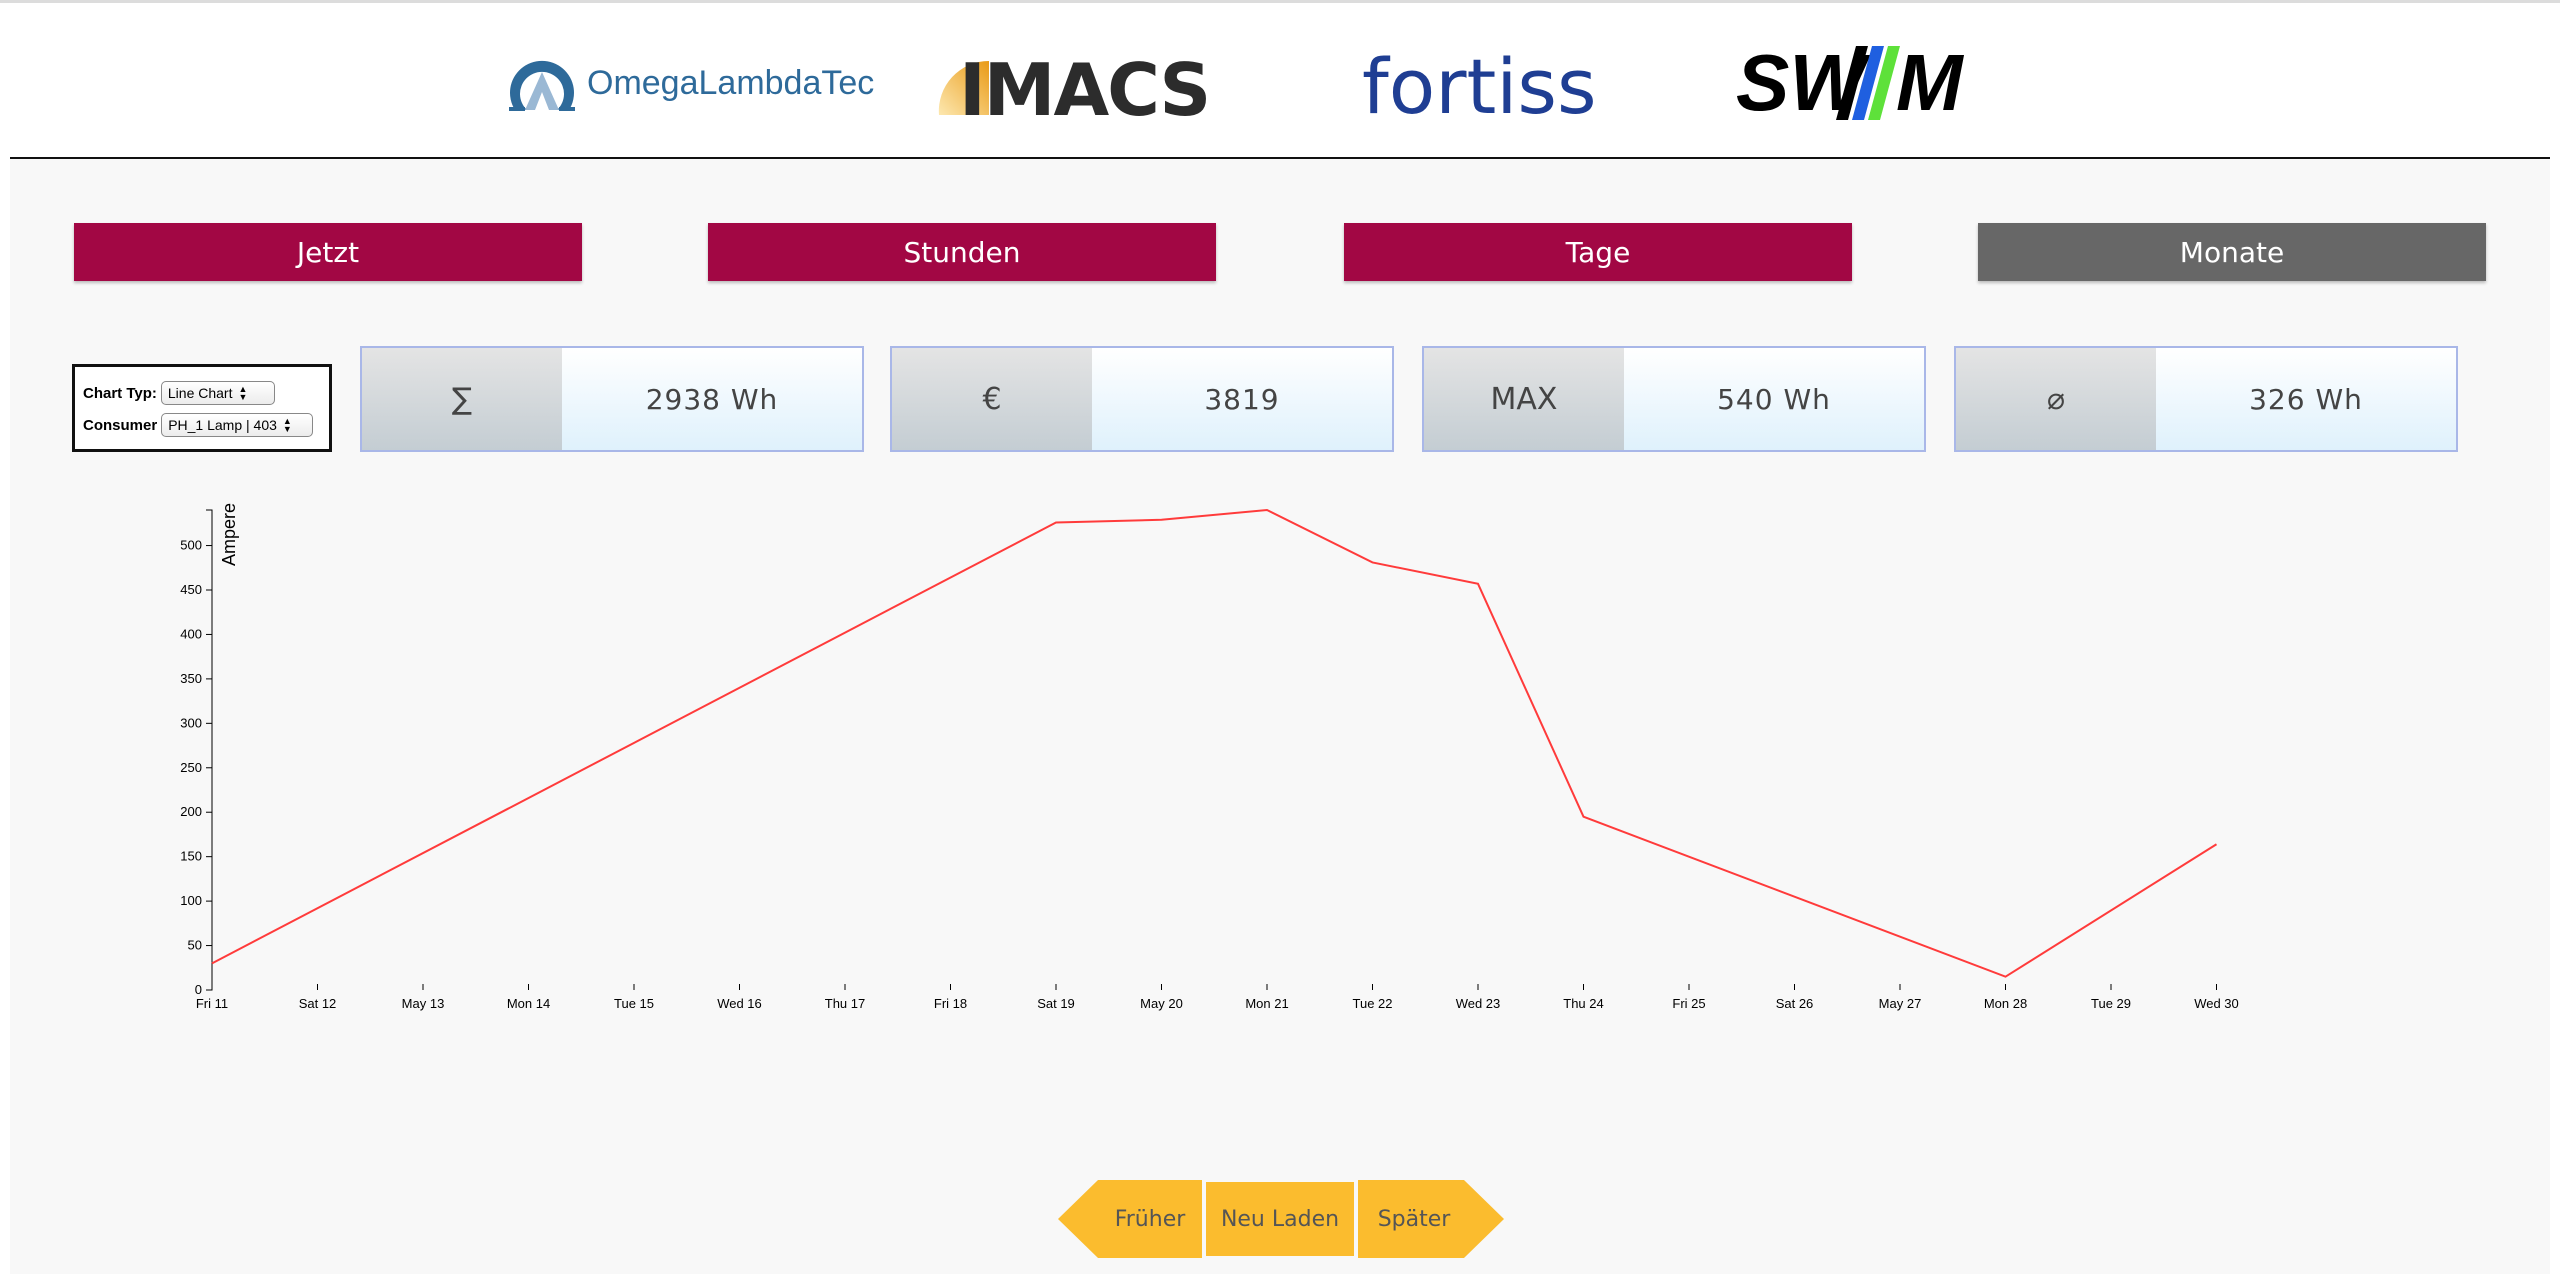 This screenshot has width=2560, height=1274. What do you see at coordinates (1524, 399) in the screenshot?
I see `max-label: MAX` at bounding box center [1524, 399].